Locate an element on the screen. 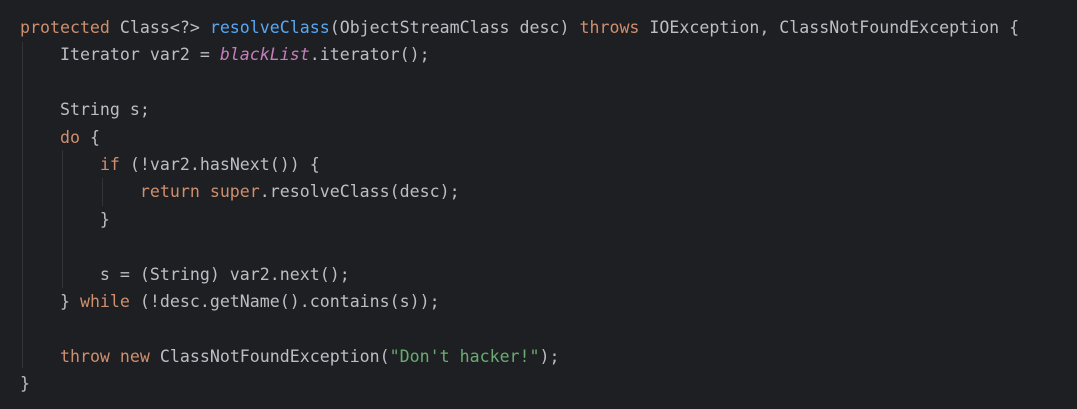 Image resolution: width=1077 pixels, height=409 pixels. code-line: if (!var2.hasNext()) { is located at coordinates (519, 164).